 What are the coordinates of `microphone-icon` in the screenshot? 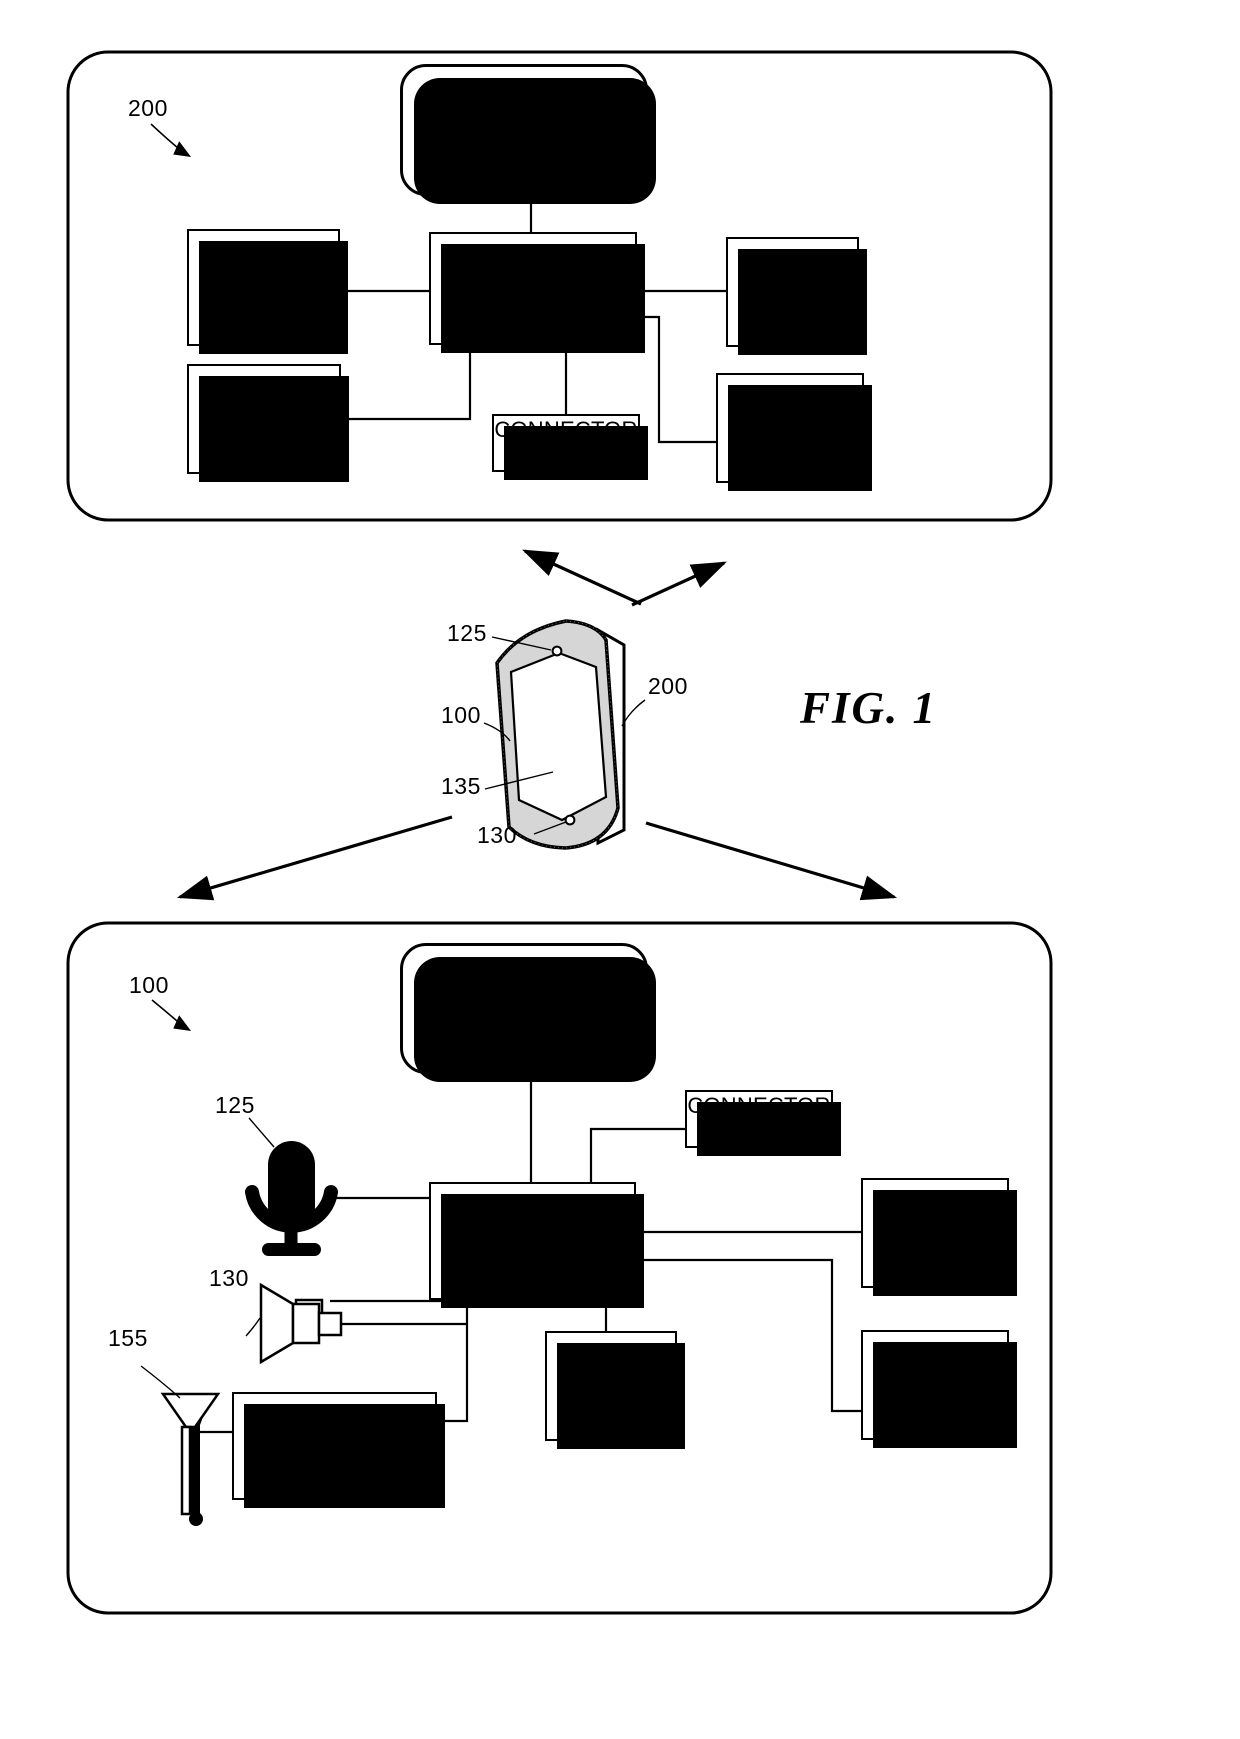 It's located at (291, 1186).